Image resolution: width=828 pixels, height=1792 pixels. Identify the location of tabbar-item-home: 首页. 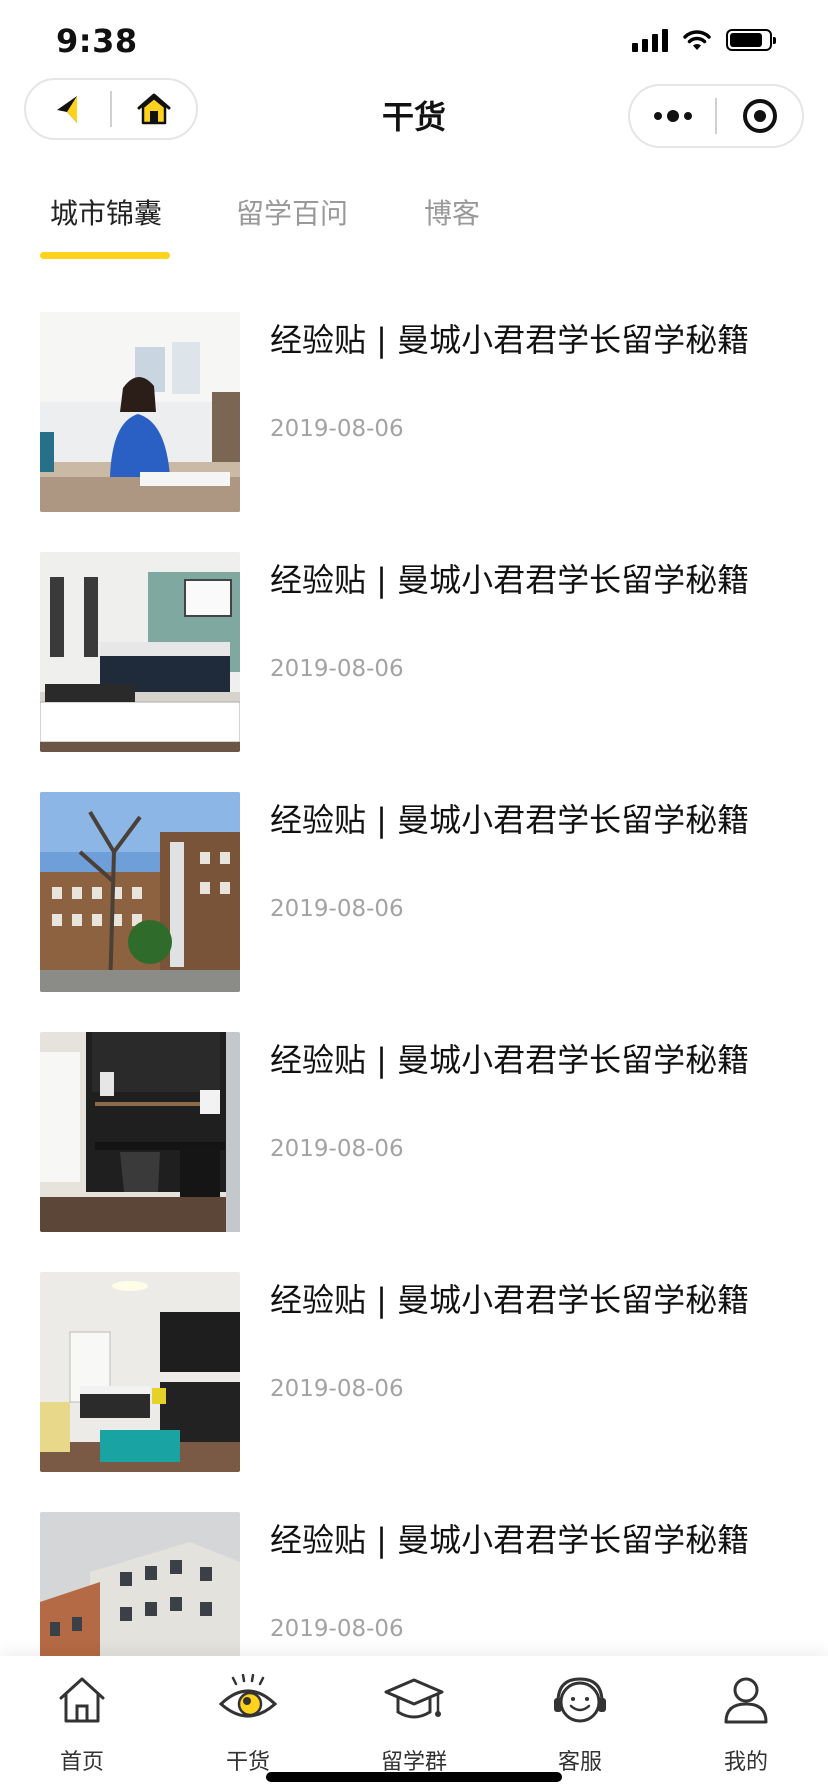
(82, 1724).